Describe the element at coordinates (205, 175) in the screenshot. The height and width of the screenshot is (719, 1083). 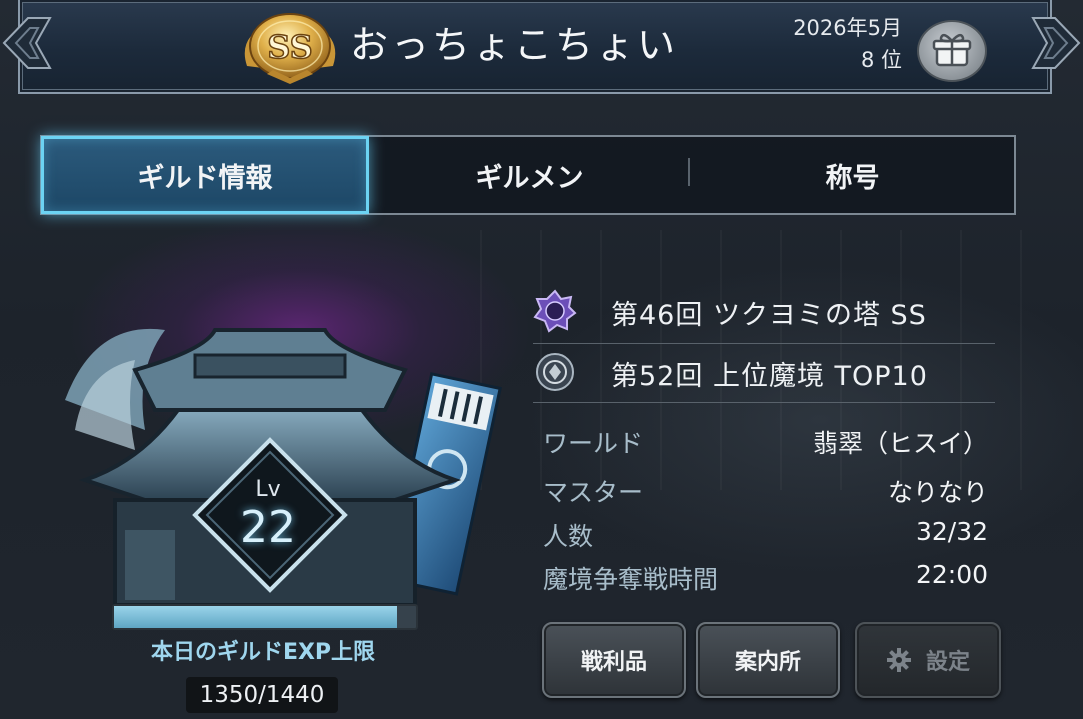
I see `tab-guild-info: ギルド情報` at that location.